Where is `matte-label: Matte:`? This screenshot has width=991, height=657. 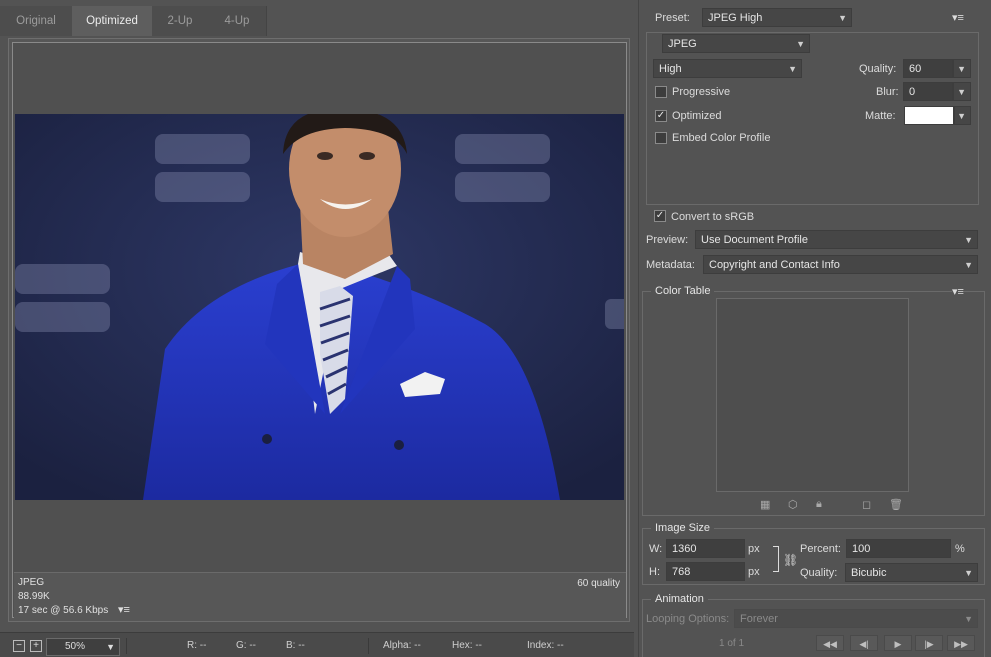 matte-label: Matte: is located at coordinates (880, 116).